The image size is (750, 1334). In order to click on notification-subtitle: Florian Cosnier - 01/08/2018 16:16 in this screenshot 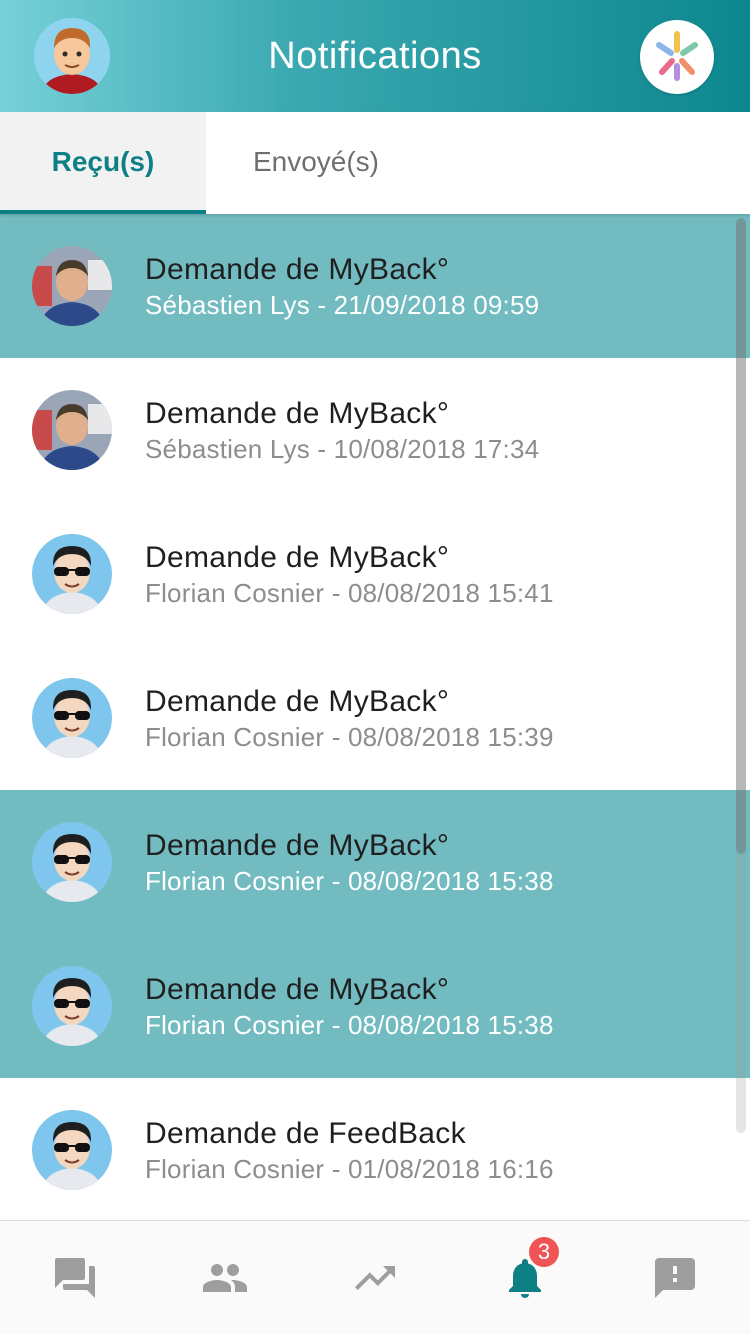, I will do `click(349, 1169)`.